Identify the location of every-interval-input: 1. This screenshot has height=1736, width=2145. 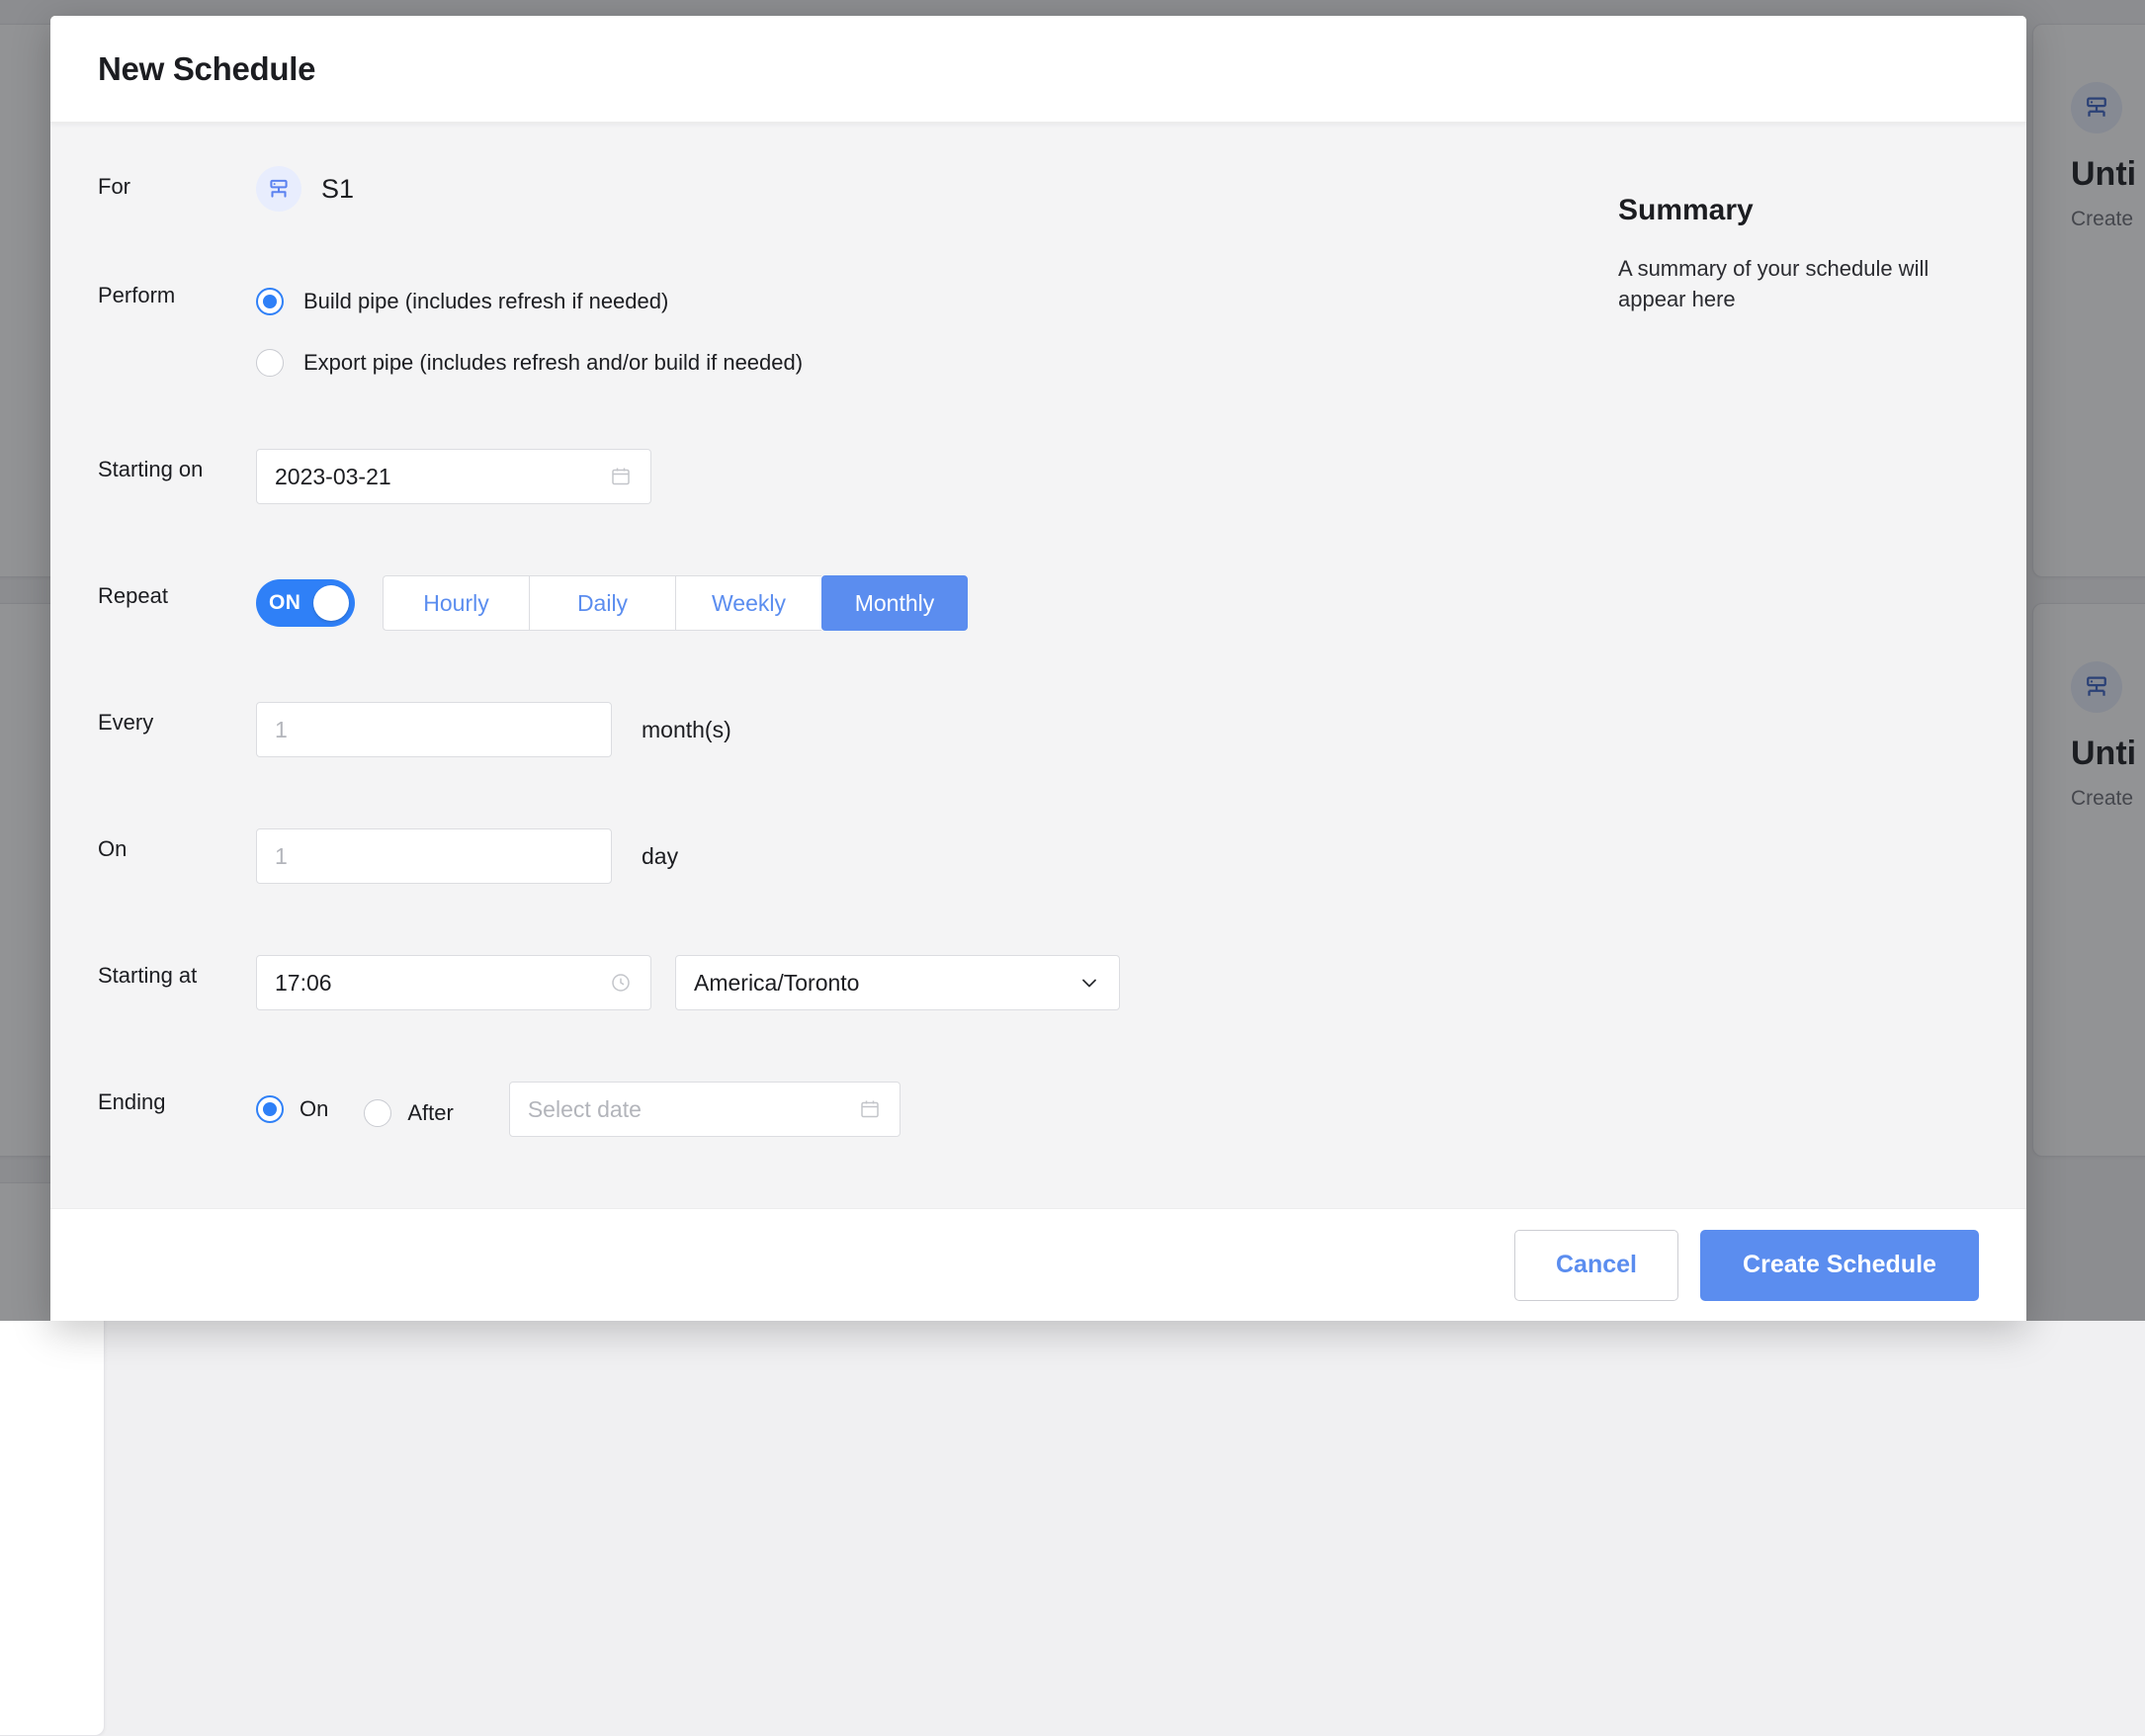
(434, 729).